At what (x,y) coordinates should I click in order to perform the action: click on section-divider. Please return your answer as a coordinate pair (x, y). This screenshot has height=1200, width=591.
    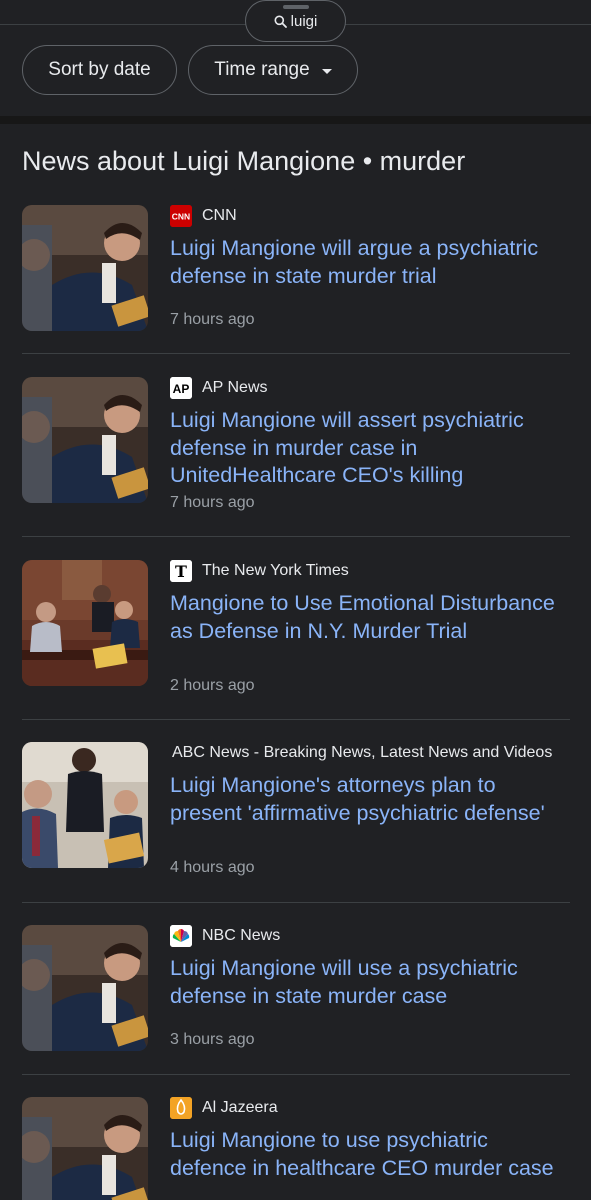
    Looking at the image, I should click on (295, 120).